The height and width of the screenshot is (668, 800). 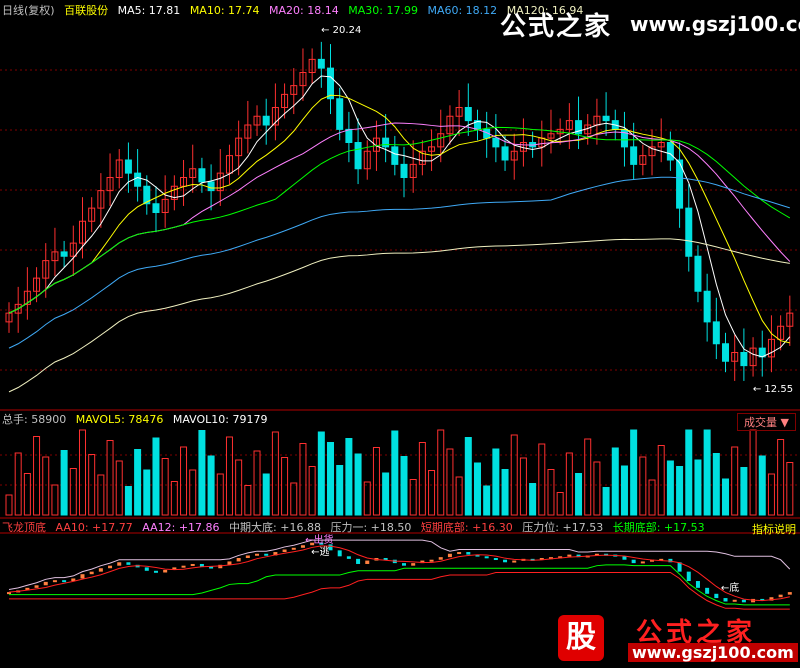 I want to click on indicator-dropdown: 成交量 ▼, so click(x=766, y=422).